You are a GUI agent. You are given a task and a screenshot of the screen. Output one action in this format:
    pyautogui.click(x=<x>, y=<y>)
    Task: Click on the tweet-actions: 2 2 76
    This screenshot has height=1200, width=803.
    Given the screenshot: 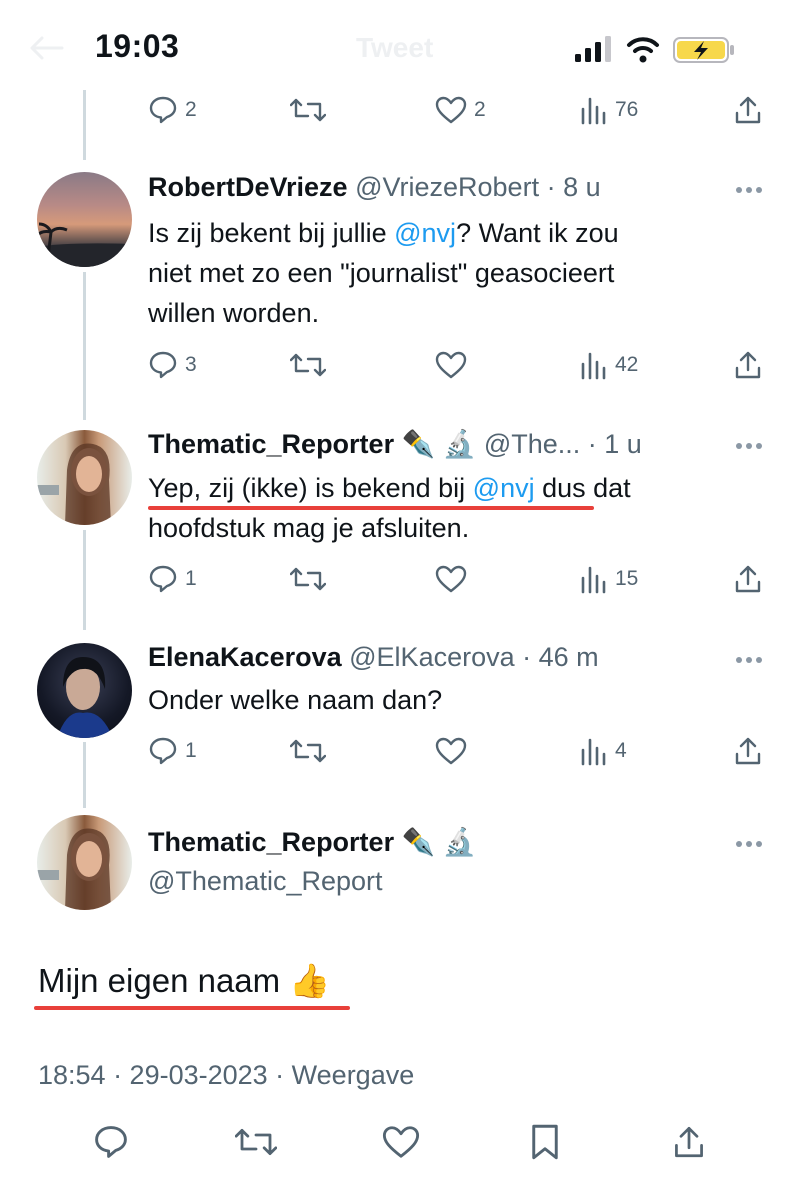 What is the action you would take?
    pyautogui.click(x=458, y=110)
    